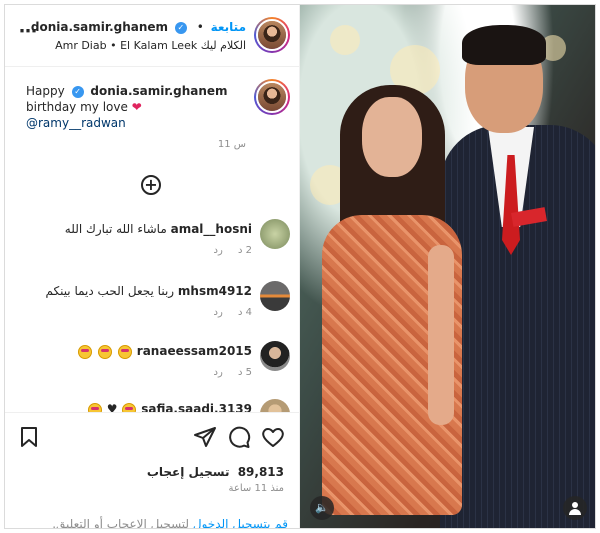 Image resolution: width=600 pixels, height=533 pixels. Describe the element at coordinates (99, 27) in the screenshot. I see `header-username: donia.samir.ghanem` at that location.